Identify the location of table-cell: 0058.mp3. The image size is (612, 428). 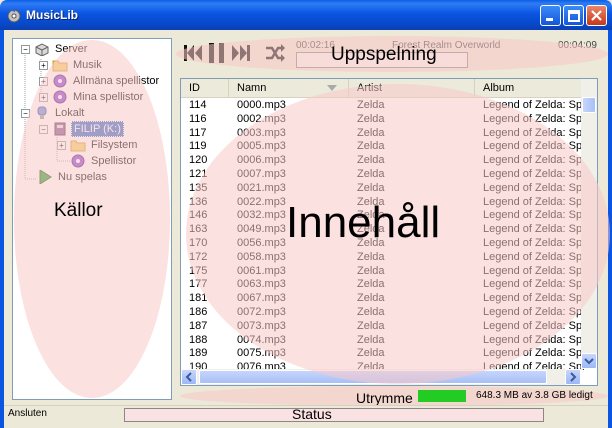
(261, 256).